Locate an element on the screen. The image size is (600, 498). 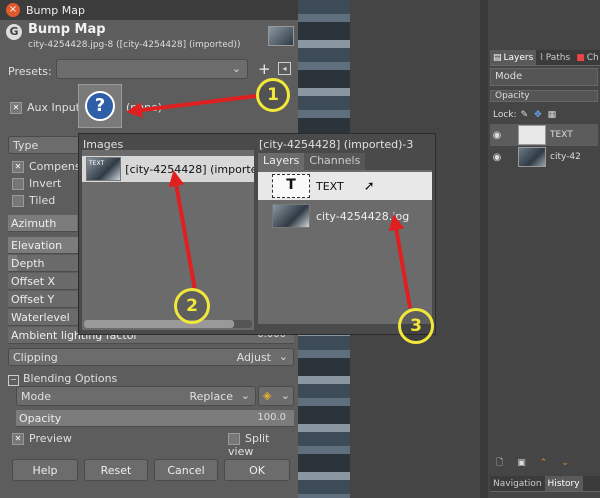
annotation-marker-1: 1 is located at coordinates (273, 95).